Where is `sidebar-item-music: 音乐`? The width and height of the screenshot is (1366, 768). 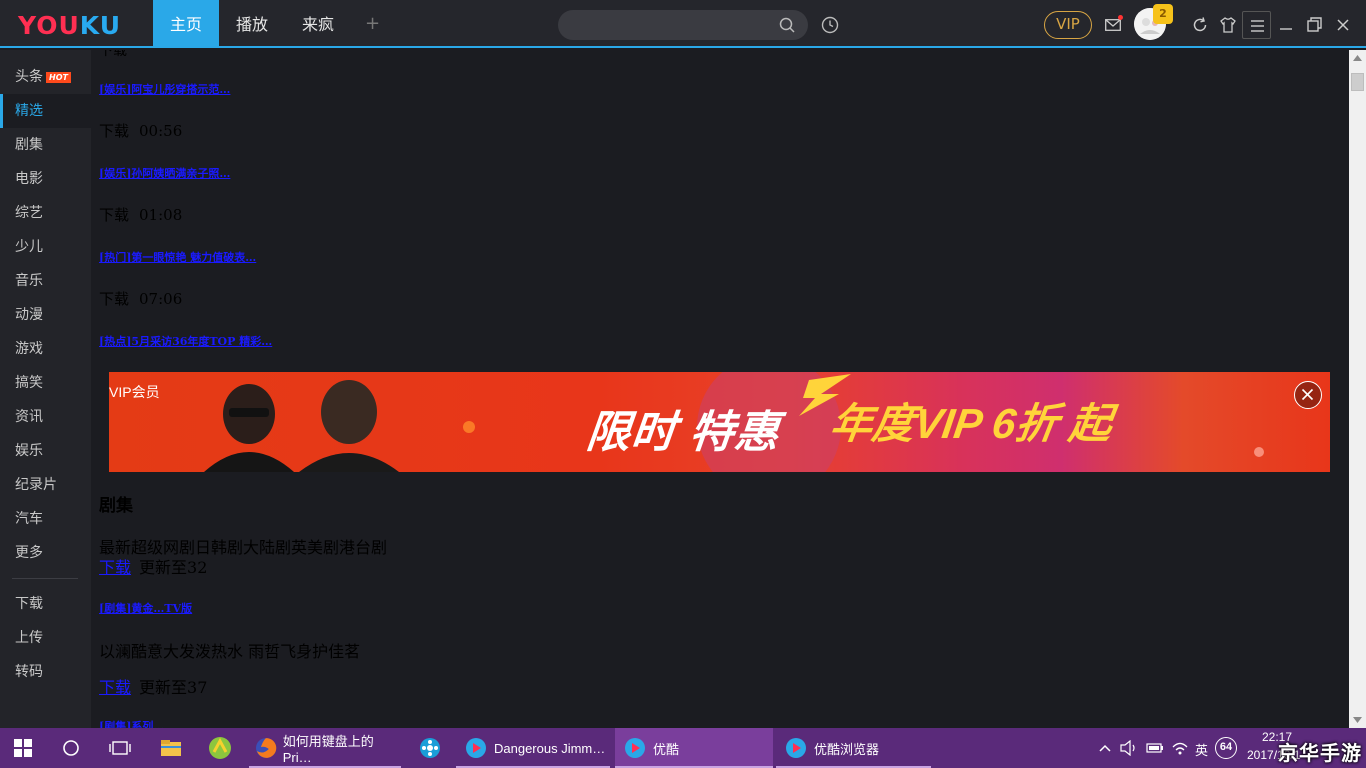 sidebar-item-music: 音乐 is located at coordinates (45, 281).